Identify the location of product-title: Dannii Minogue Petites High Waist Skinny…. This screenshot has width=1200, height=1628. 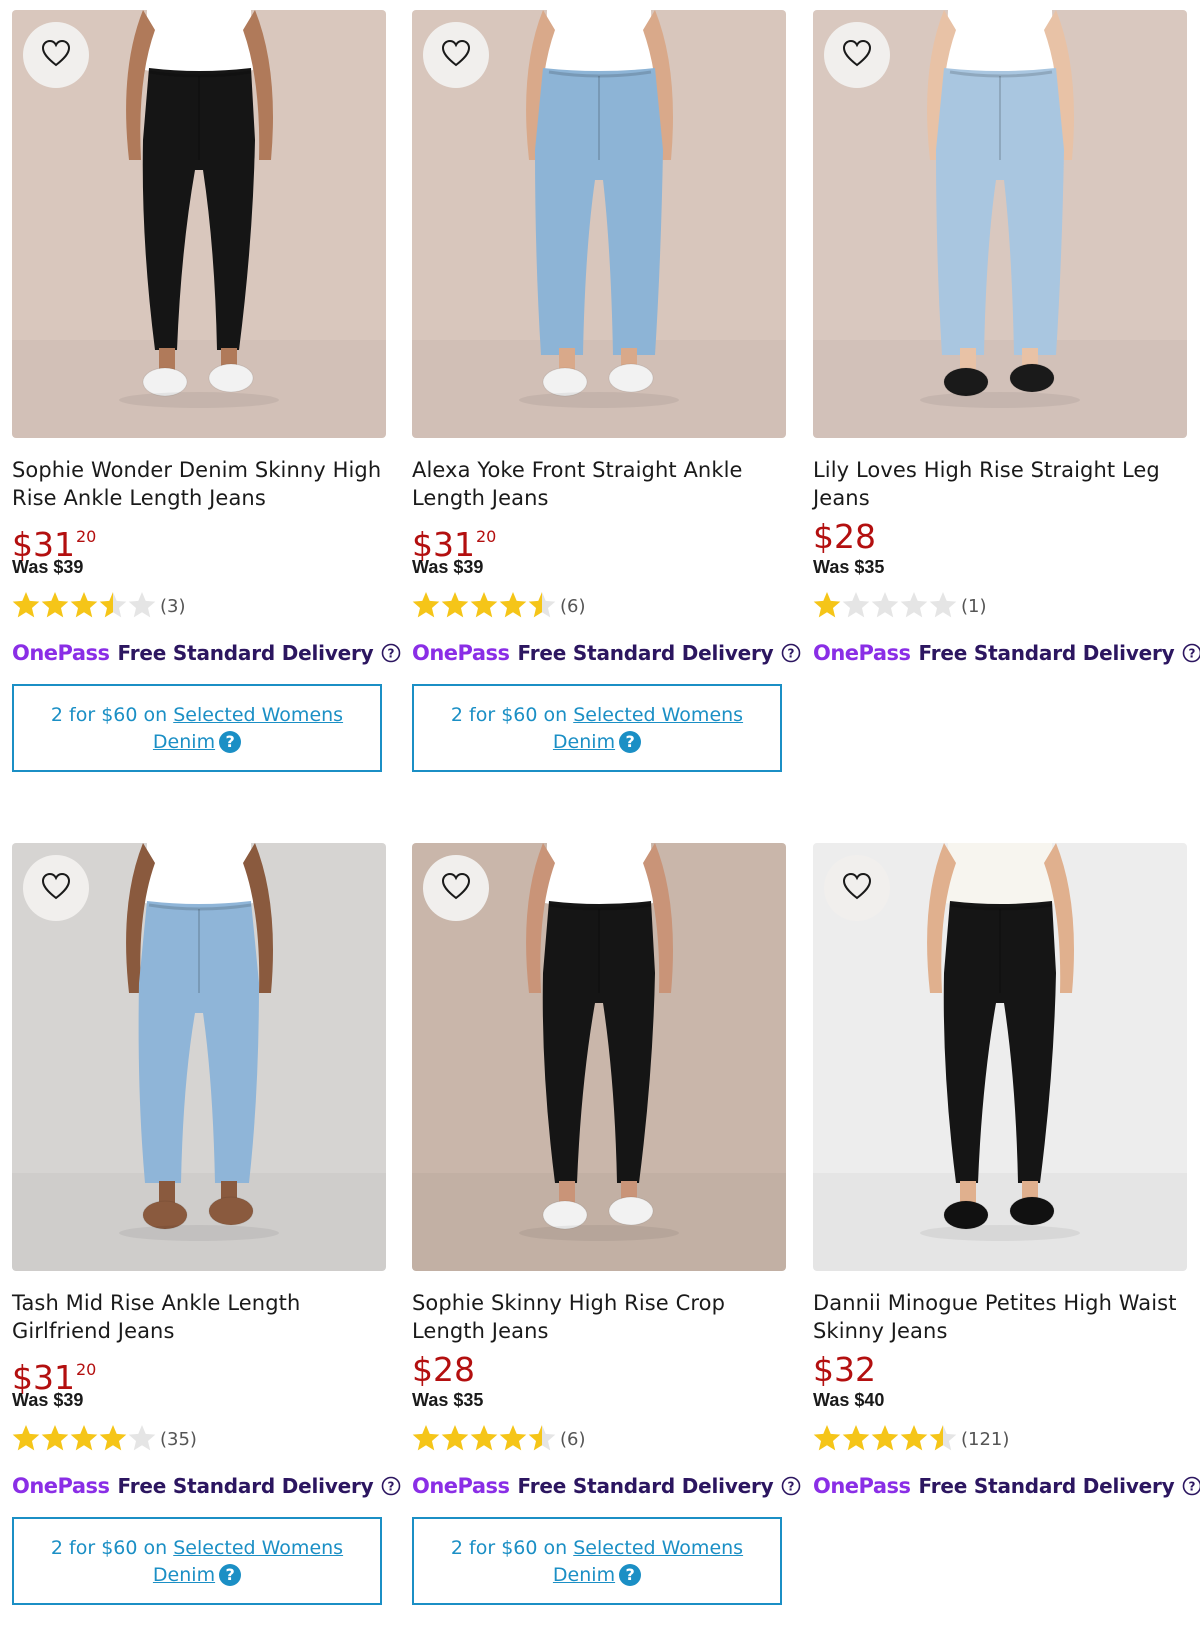
(1000, 1317).